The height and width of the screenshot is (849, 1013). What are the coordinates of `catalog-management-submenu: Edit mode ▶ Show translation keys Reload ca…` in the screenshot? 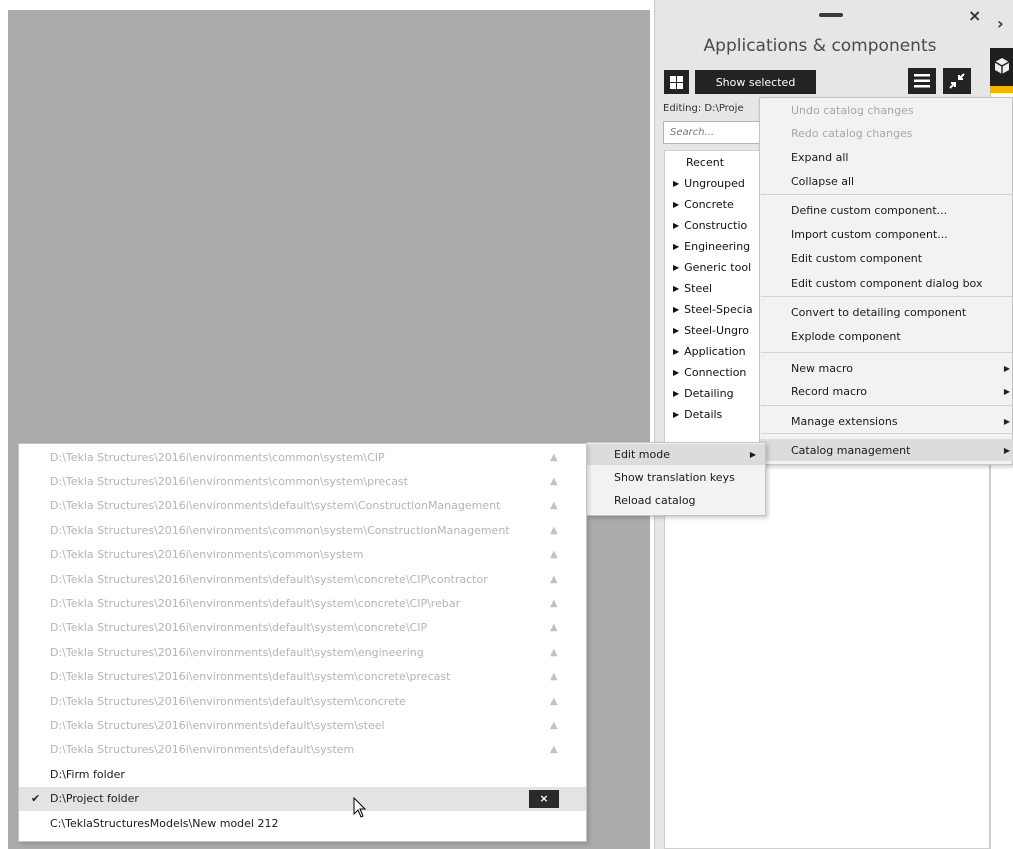 It's located at (676, 479).